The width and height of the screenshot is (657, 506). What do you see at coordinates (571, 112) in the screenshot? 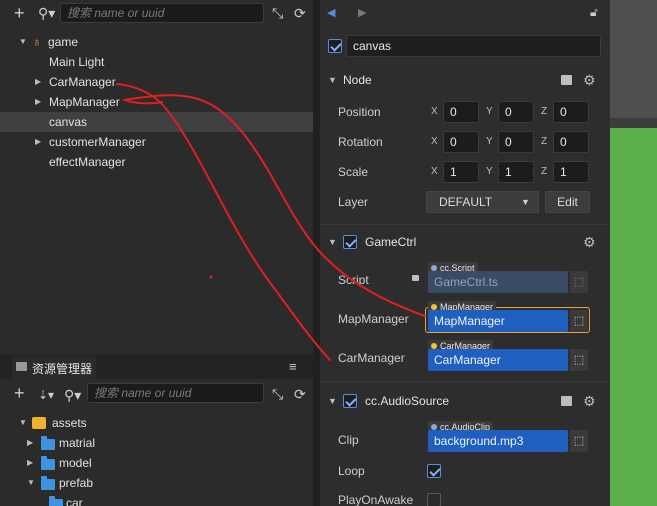
I see `position-z-input: 0` at bounding box center [571, 112].